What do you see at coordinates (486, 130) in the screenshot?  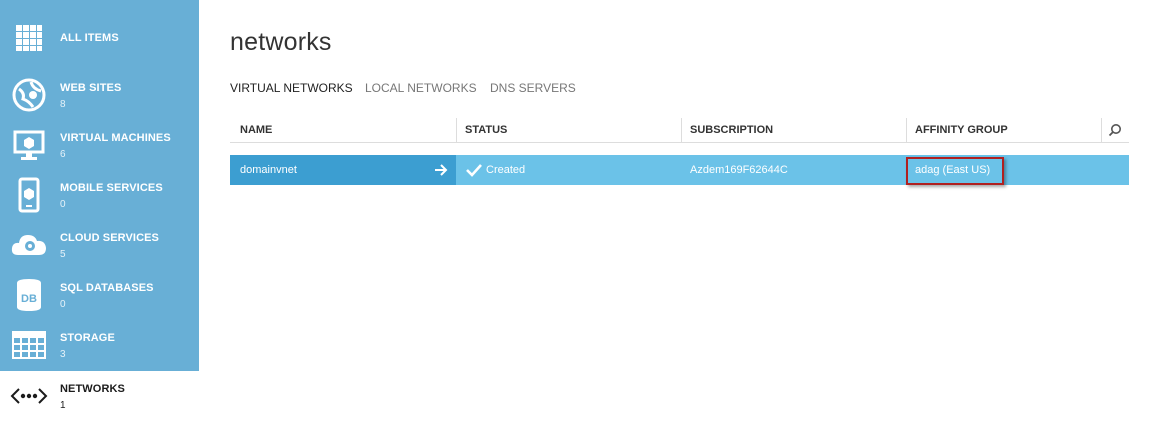 I see `column-header-status: STATUS` at bounding box center [486, 130].